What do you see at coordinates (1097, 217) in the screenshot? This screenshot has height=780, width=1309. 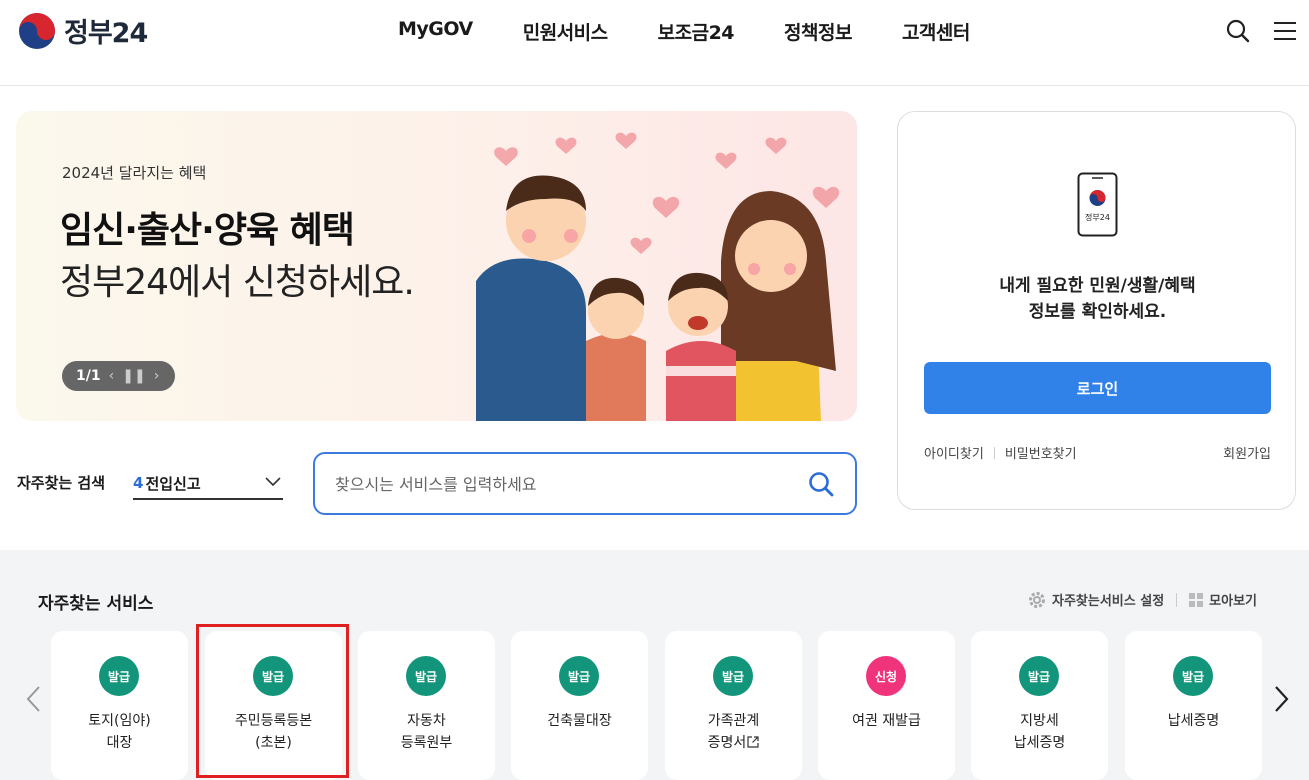 I see `device-label: 정부24` at bounding box center [1097, 217].